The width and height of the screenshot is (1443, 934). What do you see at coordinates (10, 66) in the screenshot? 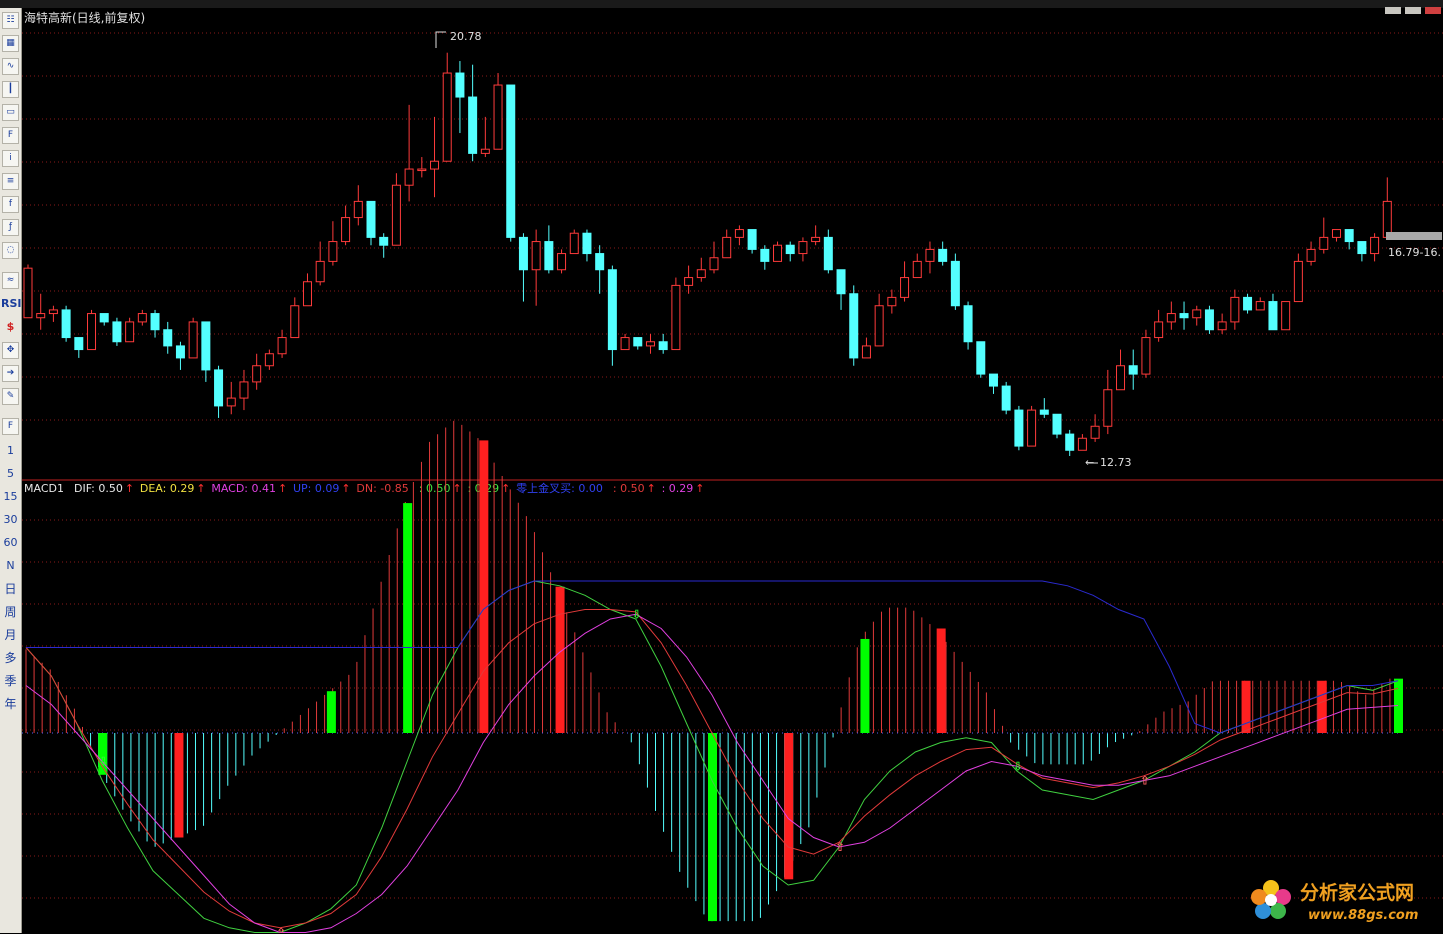
I see `line-chart-icon: ∿` at bounding box center [10, 66].